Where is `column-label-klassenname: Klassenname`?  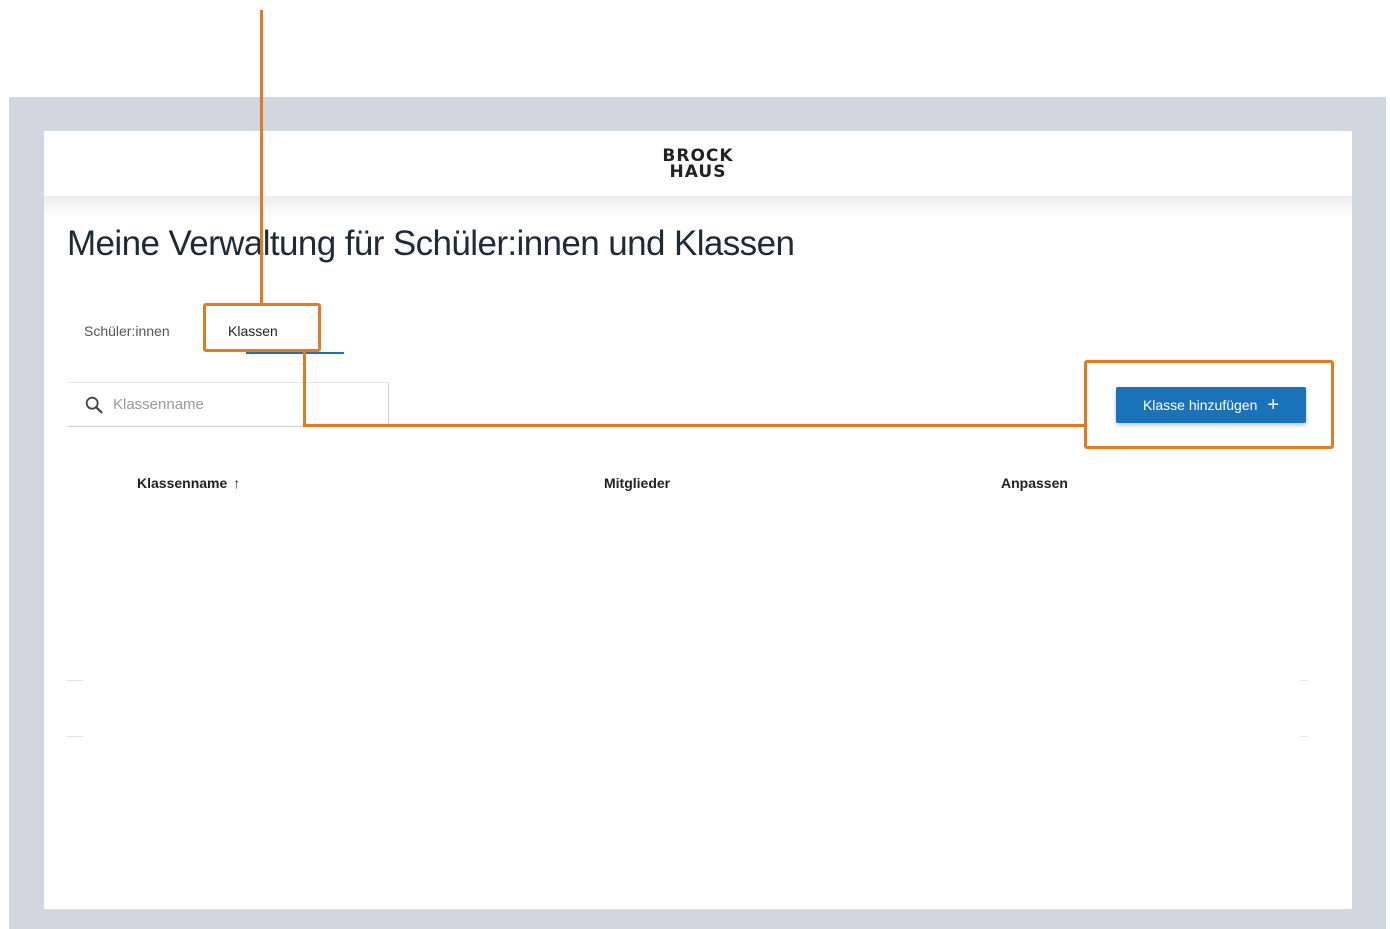 column-label-klassenname: Klassenname is located at coordinates (182, 483).